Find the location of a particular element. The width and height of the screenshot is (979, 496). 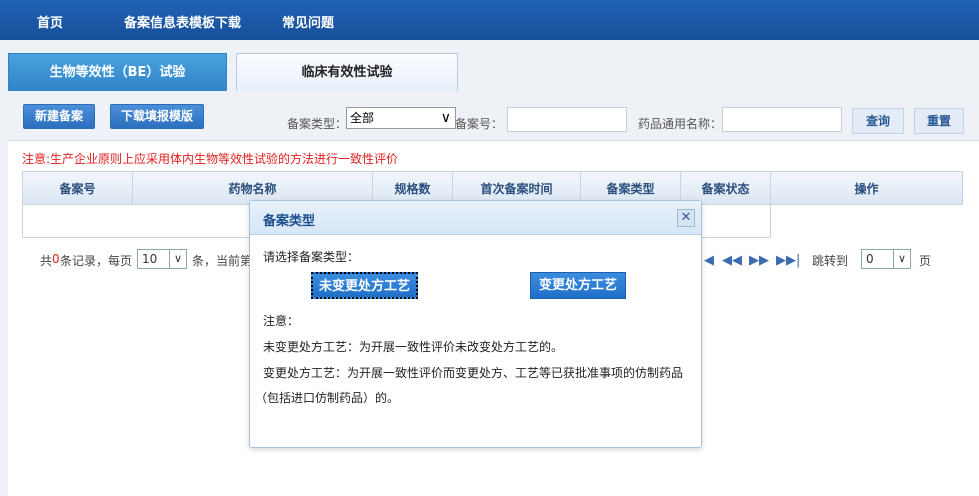

note-changed: 变更处方工艺：为开展一致性评价而变更处方、工艺等已获批准事项的仿制药品 is located at coordinates (473, 373).